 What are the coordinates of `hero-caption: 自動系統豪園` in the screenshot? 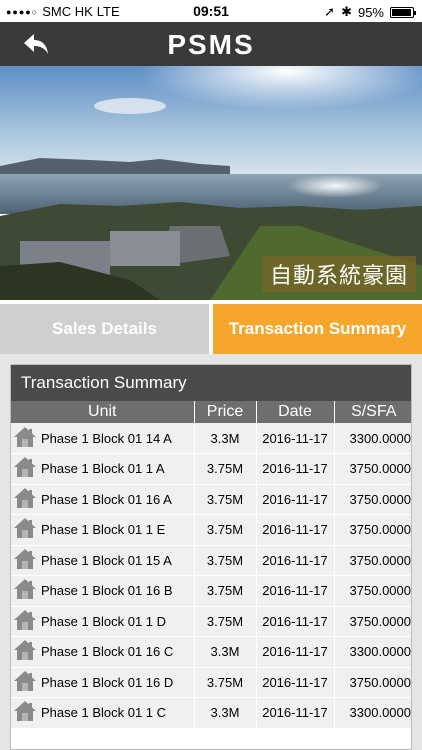 It's located at (338, 274).